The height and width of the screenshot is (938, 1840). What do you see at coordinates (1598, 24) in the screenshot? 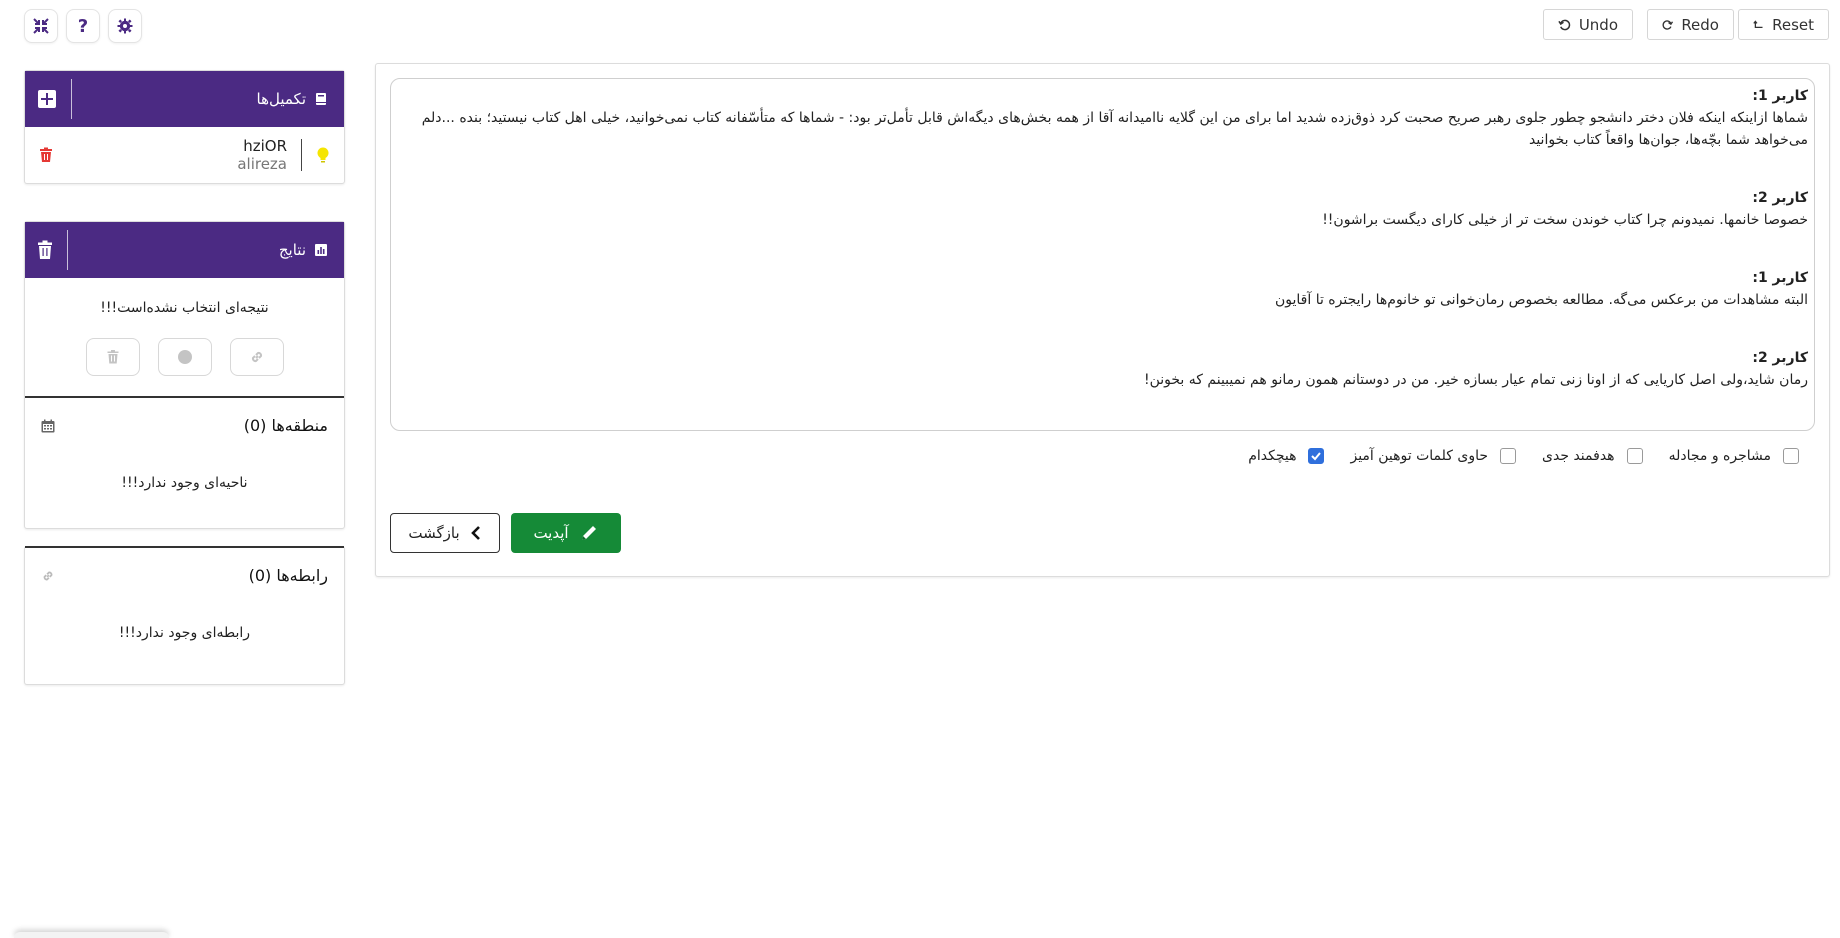
I see `undo-label: Undo` at bounding box center [1598, 24].